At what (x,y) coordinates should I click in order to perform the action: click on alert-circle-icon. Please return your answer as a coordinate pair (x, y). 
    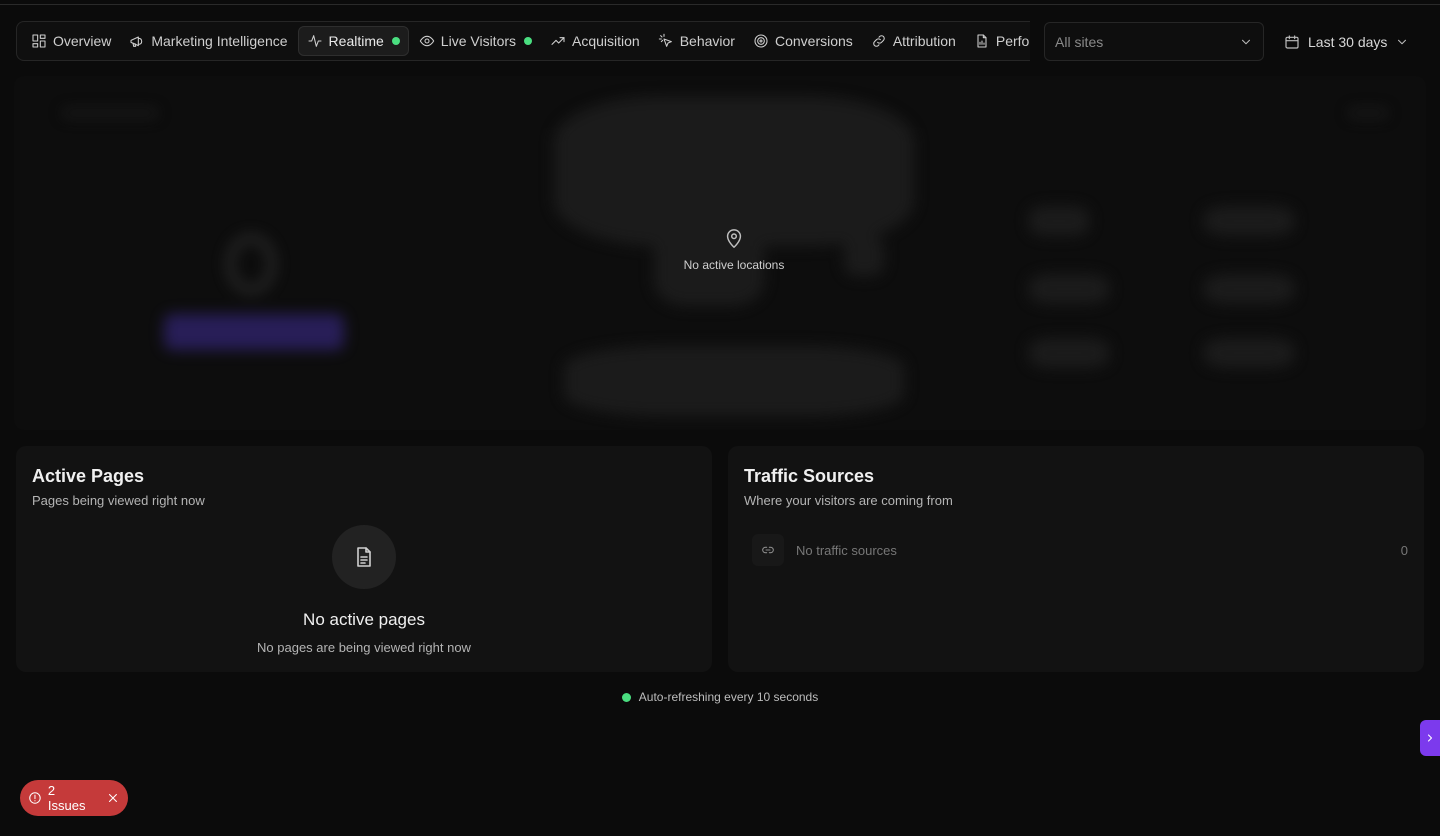
    Looking at the image, I should click on (35, 798).